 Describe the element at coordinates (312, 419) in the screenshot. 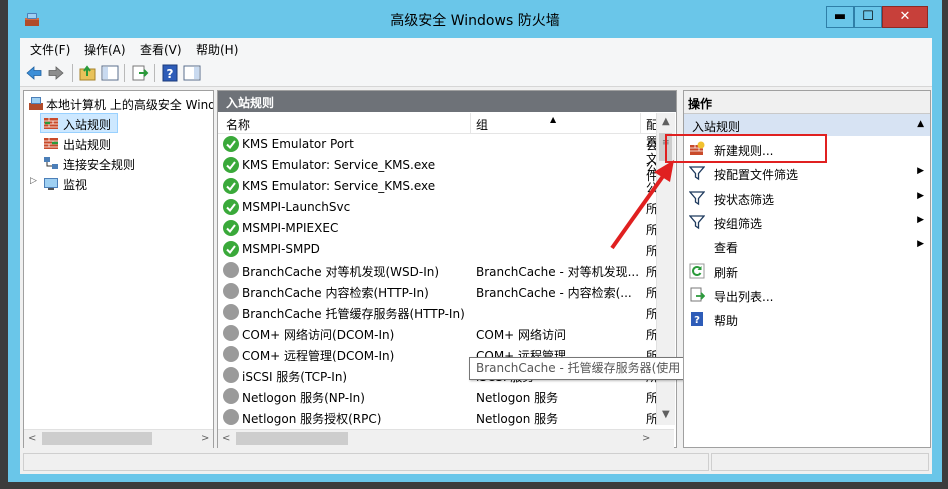

I see `rule-name: Netlogon 服务授权(RPC)` at that location.